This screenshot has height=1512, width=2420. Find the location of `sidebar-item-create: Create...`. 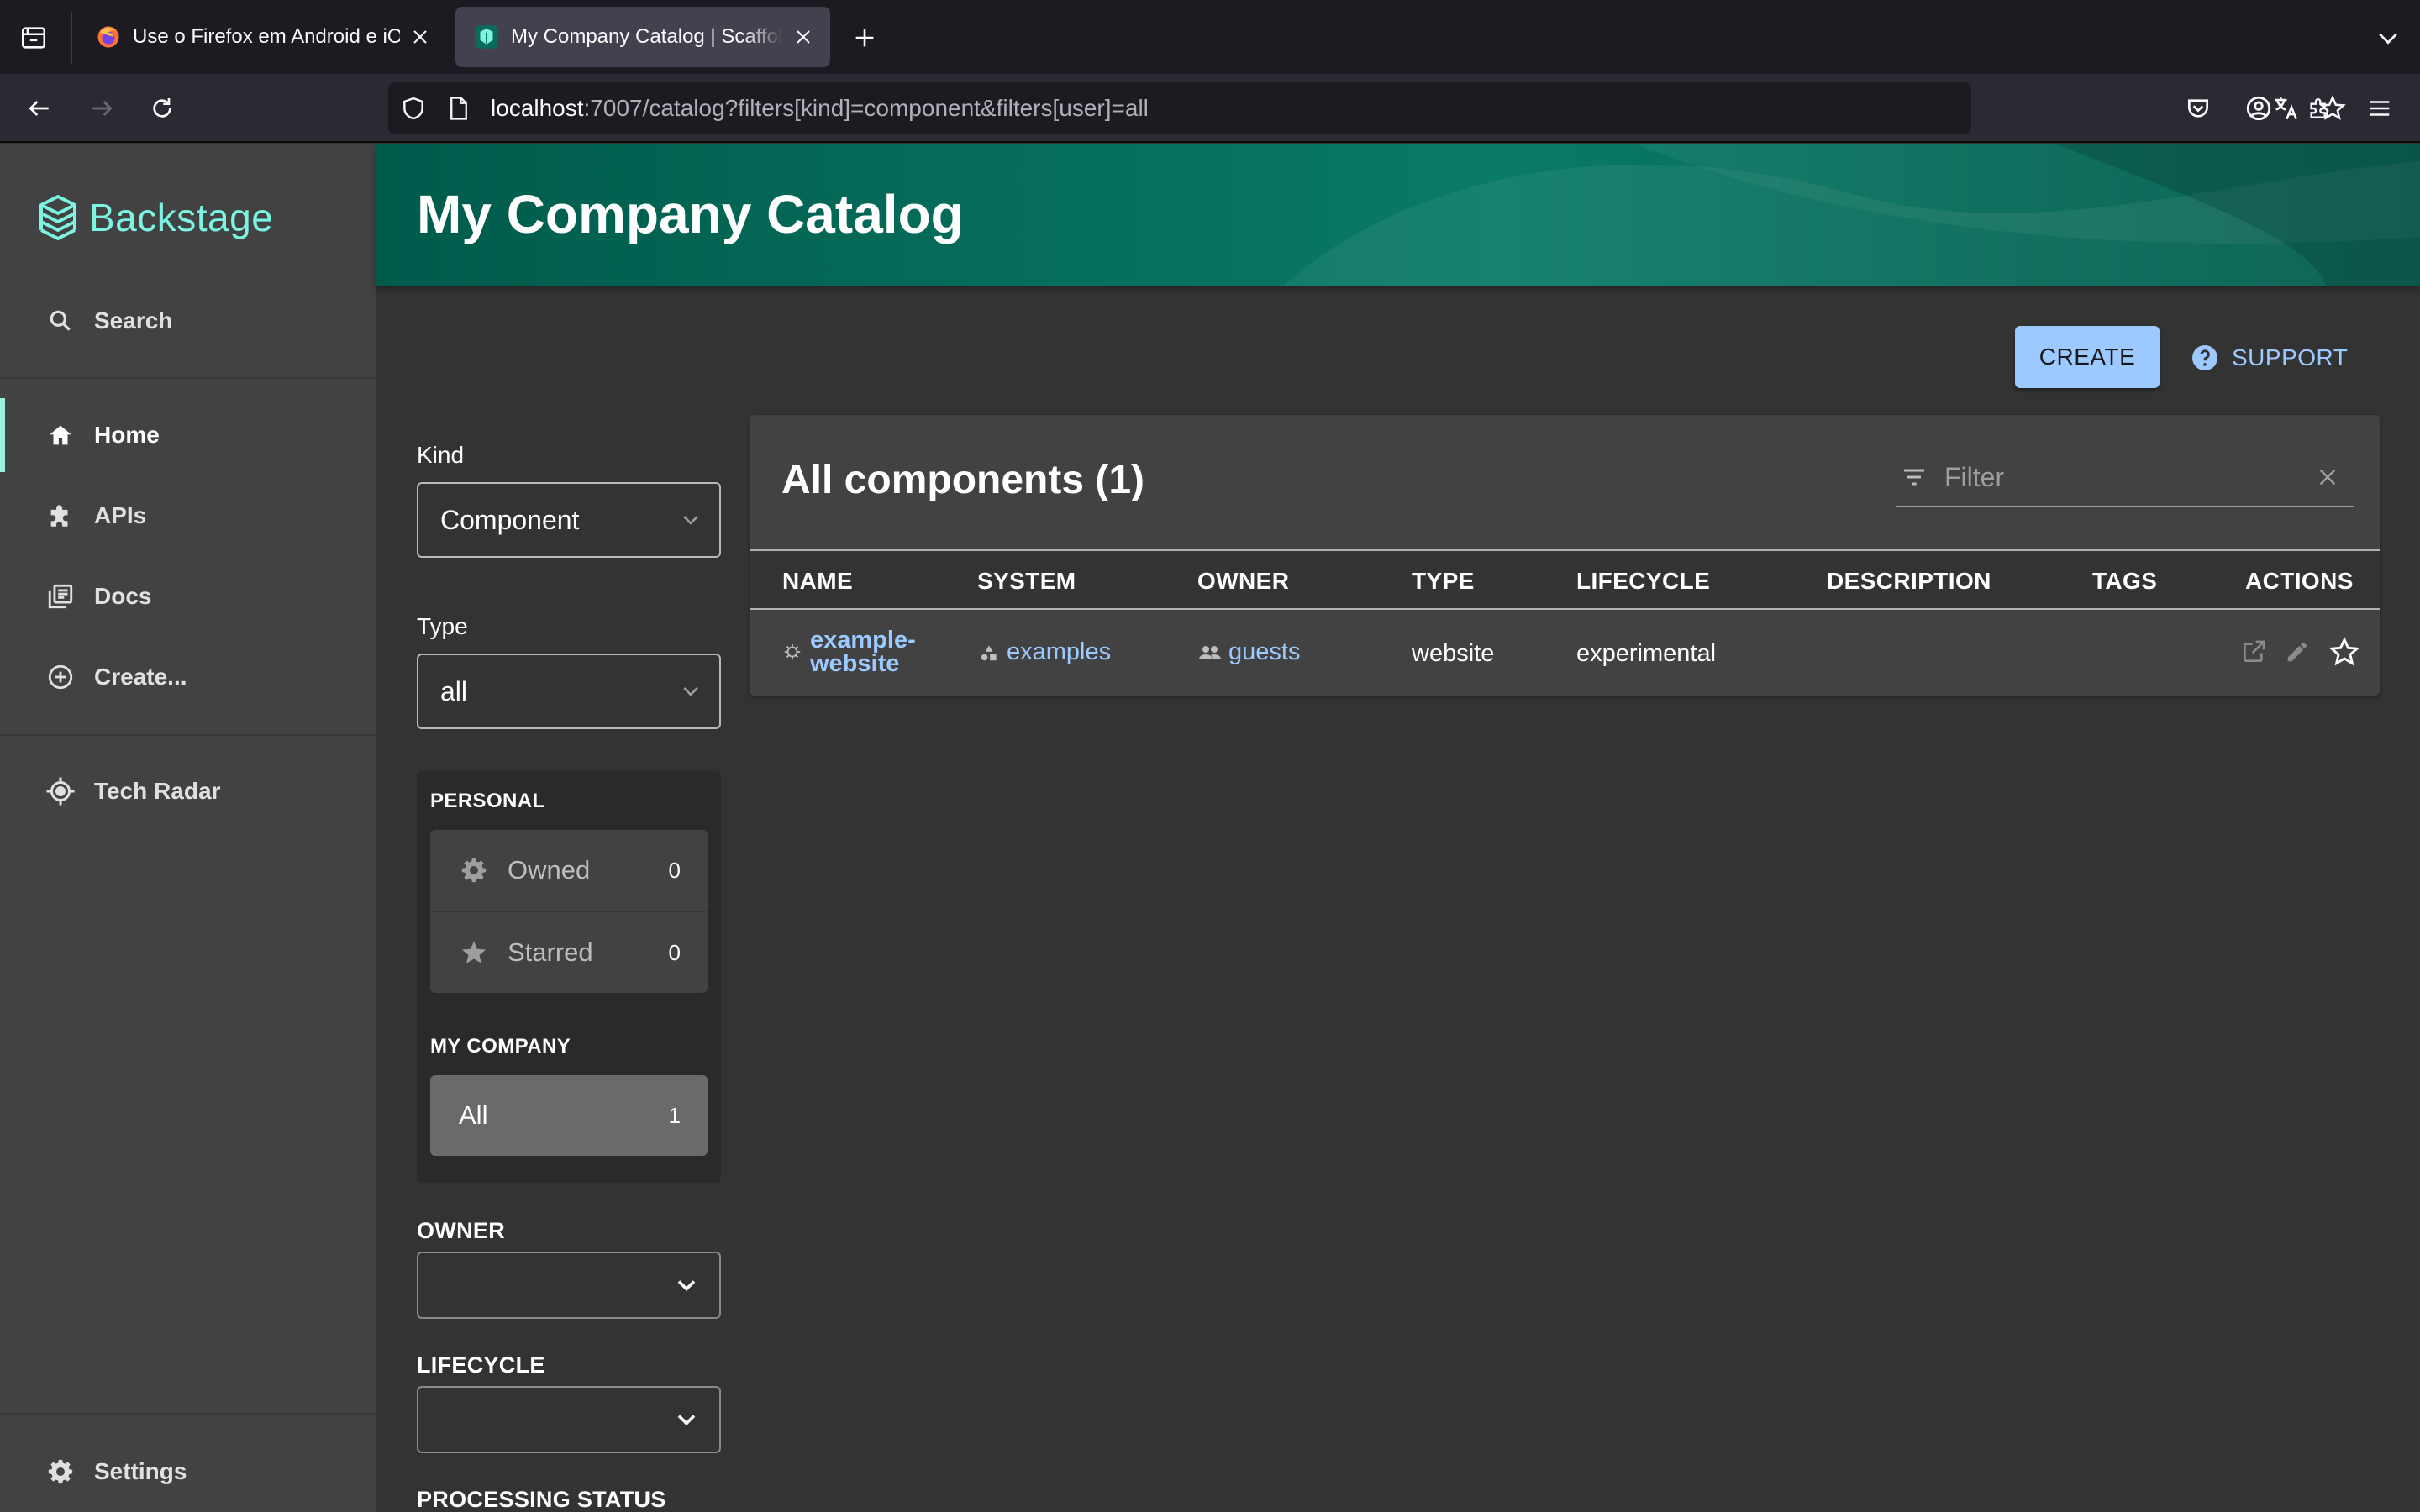

sidebar-item-create: Create... is located at coordinates (188, 677).